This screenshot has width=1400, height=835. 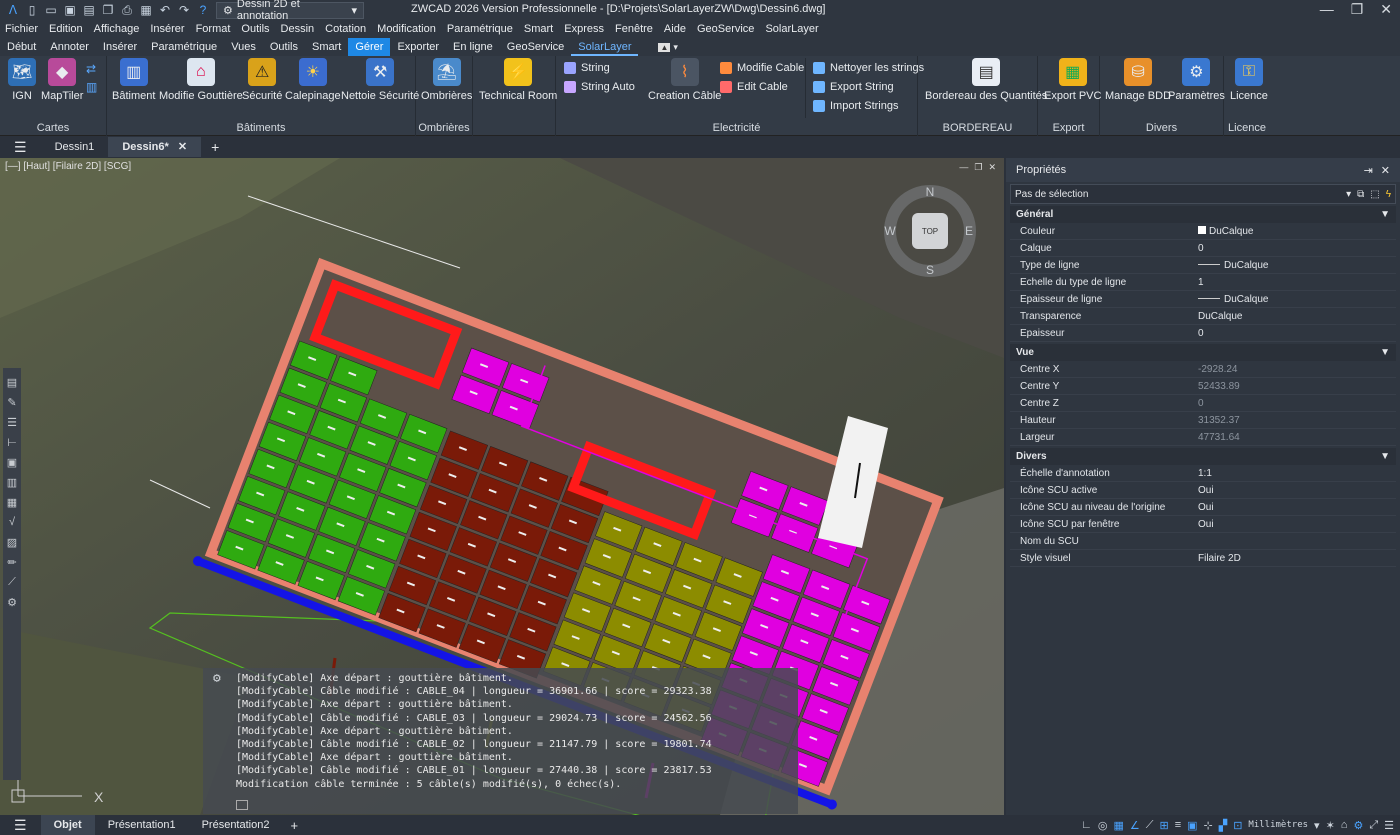 I want to click on menu-item: Aide, so click(x=675, y=29).